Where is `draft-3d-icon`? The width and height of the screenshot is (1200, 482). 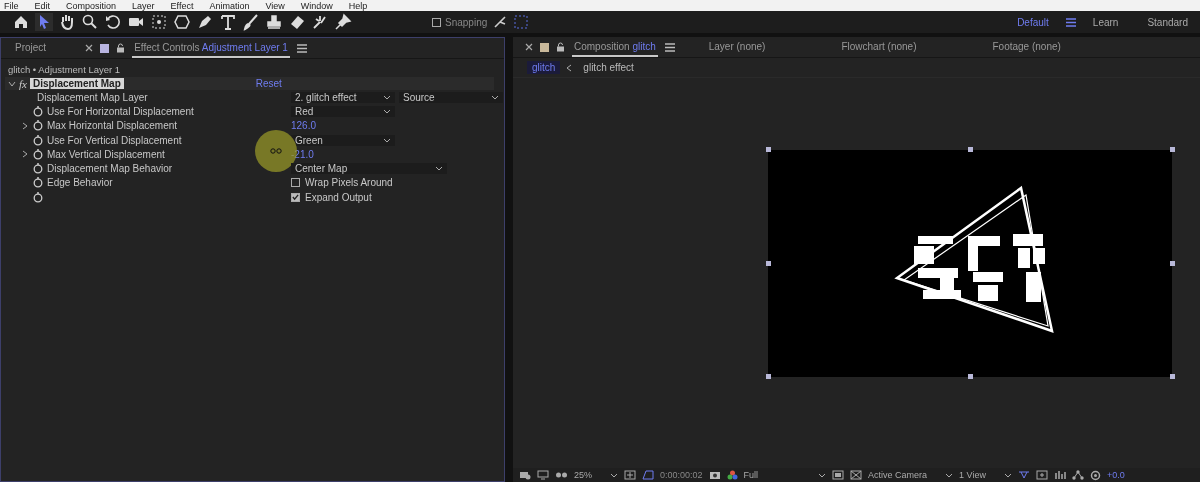 draft-3d-icon is located at coordinates (1023, 475).